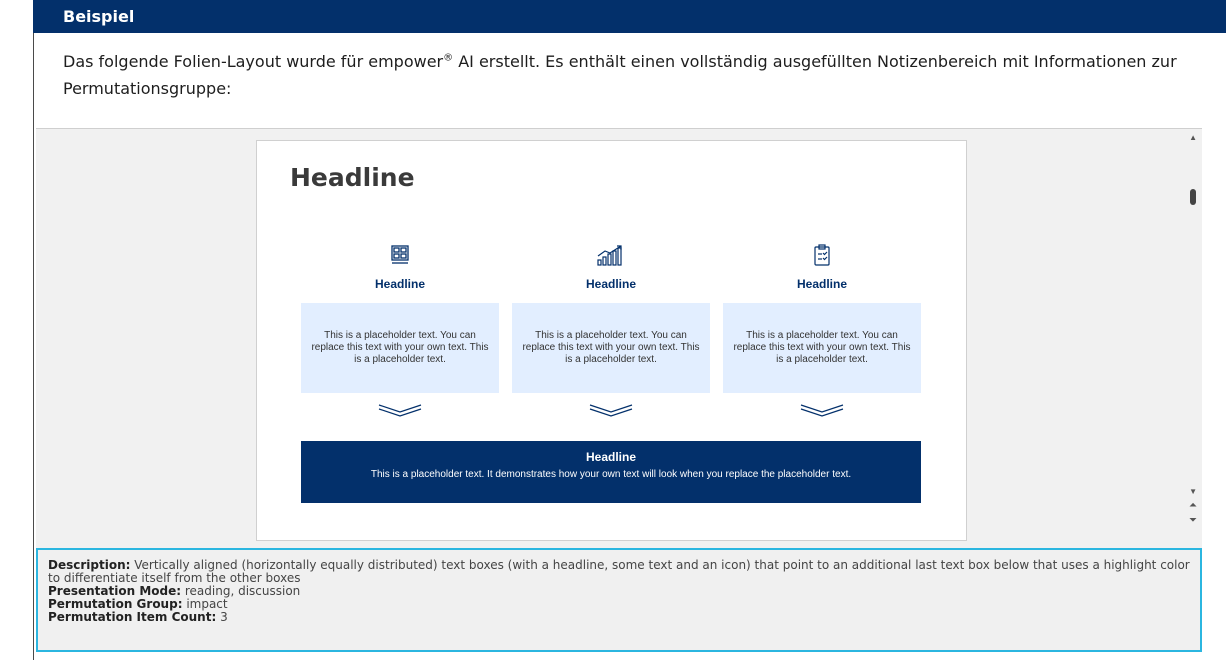 The height and width of the screenshot is (660, 1226). Describe the element at coordinates (1193, 137) in the screenshot. I see `scroll-up-arrow-icon: ▲` at that location.